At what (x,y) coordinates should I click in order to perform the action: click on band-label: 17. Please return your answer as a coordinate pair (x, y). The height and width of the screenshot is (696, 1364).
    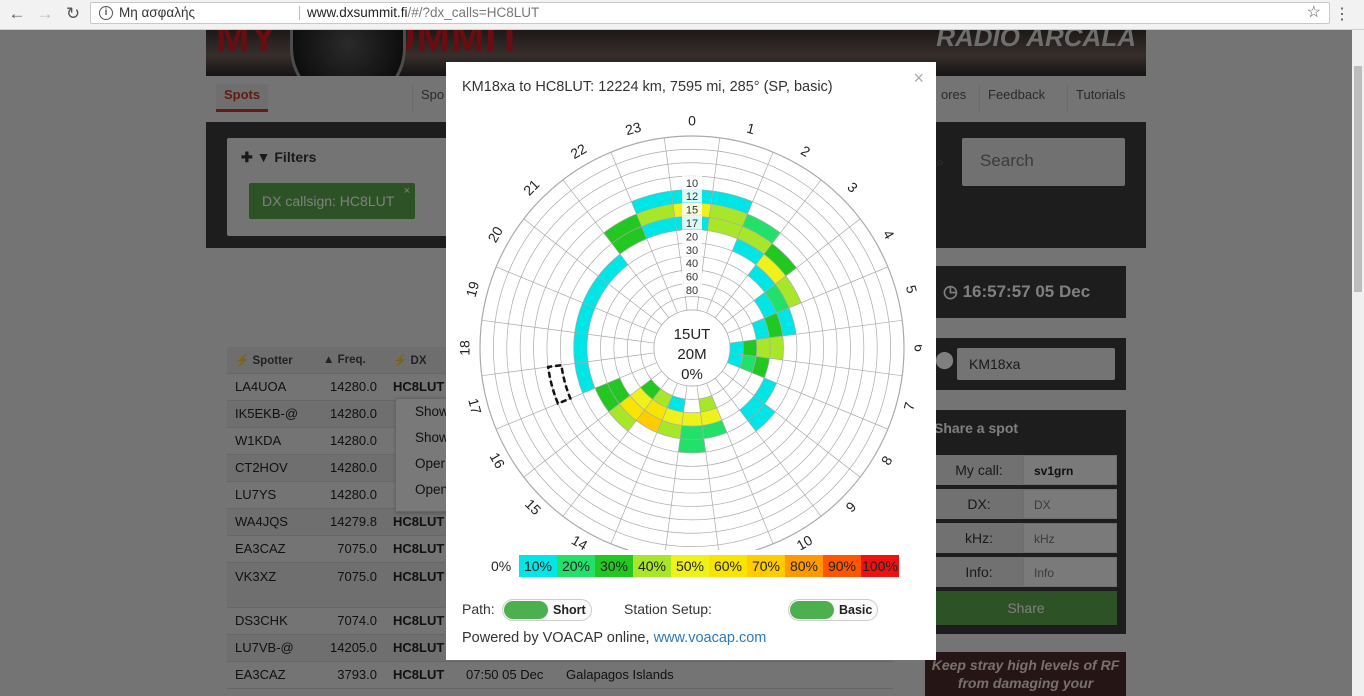
    Looking at the image, I should click on (692, 224).